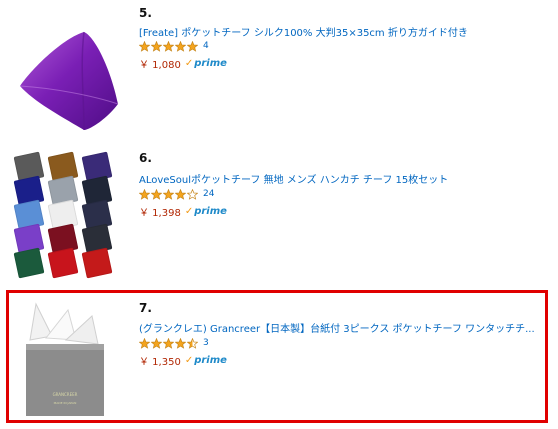 This screenshot has height=429, width=558. I want to click on product-rating: 24, so click(176, 194).